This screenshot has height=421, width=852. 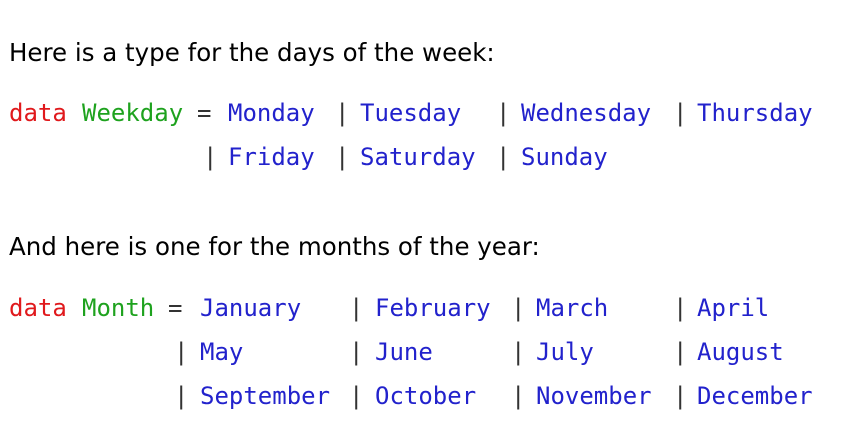 What do you see at coordinates (433, 308) in the screenshot?
I see `constructor: February` at bounding box center [433, 308].